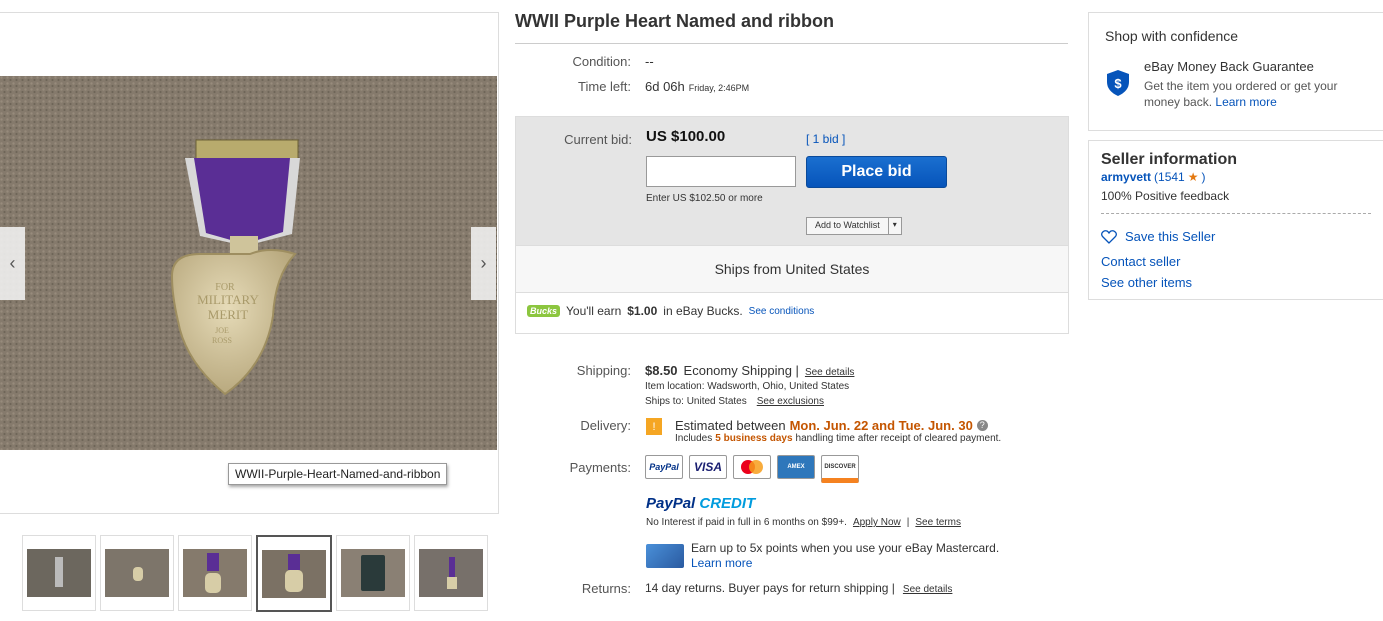  I want to click on chevron-right-icon: ›, so click(483, 263).